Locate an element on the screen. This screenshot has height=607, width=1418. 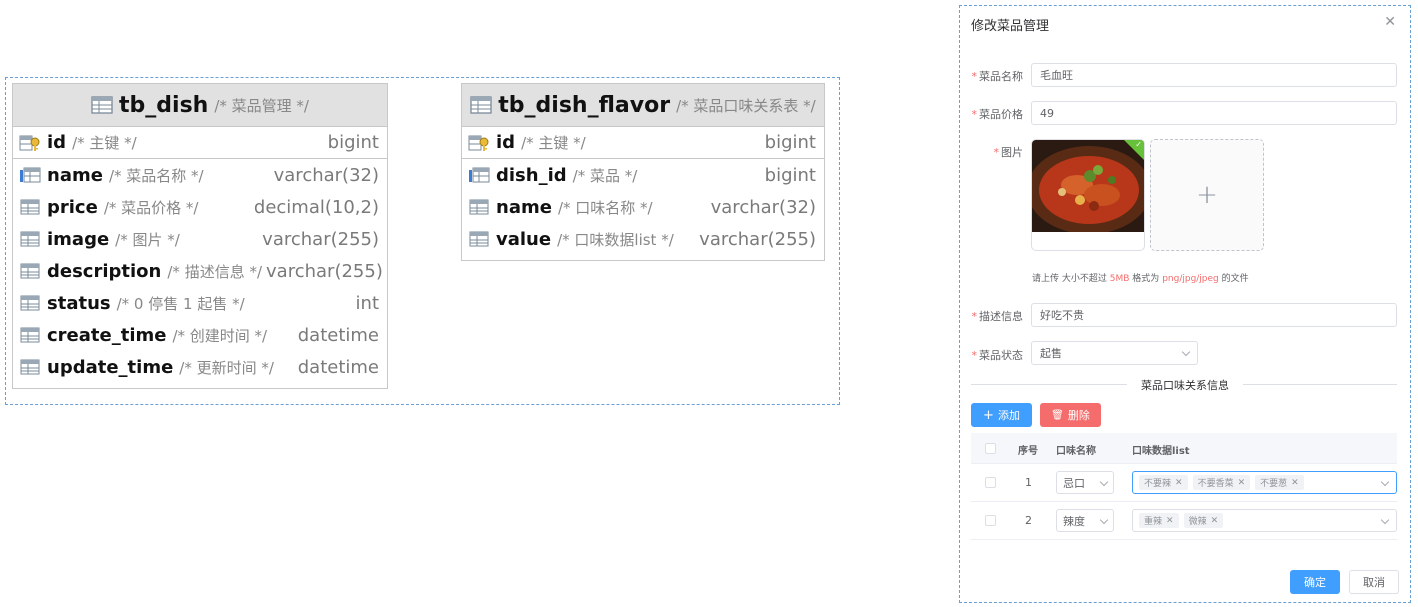
flavor-section-title: 菜品口味关系信息 is located at coordinates (1185, 385).